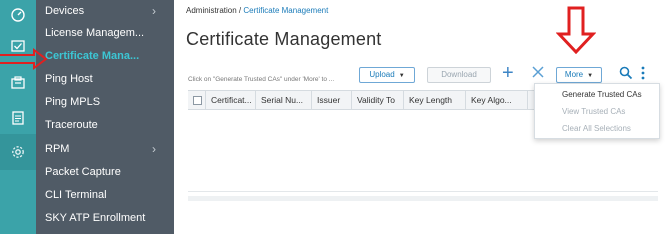  I want to click on search-icon, so click(626, 73).